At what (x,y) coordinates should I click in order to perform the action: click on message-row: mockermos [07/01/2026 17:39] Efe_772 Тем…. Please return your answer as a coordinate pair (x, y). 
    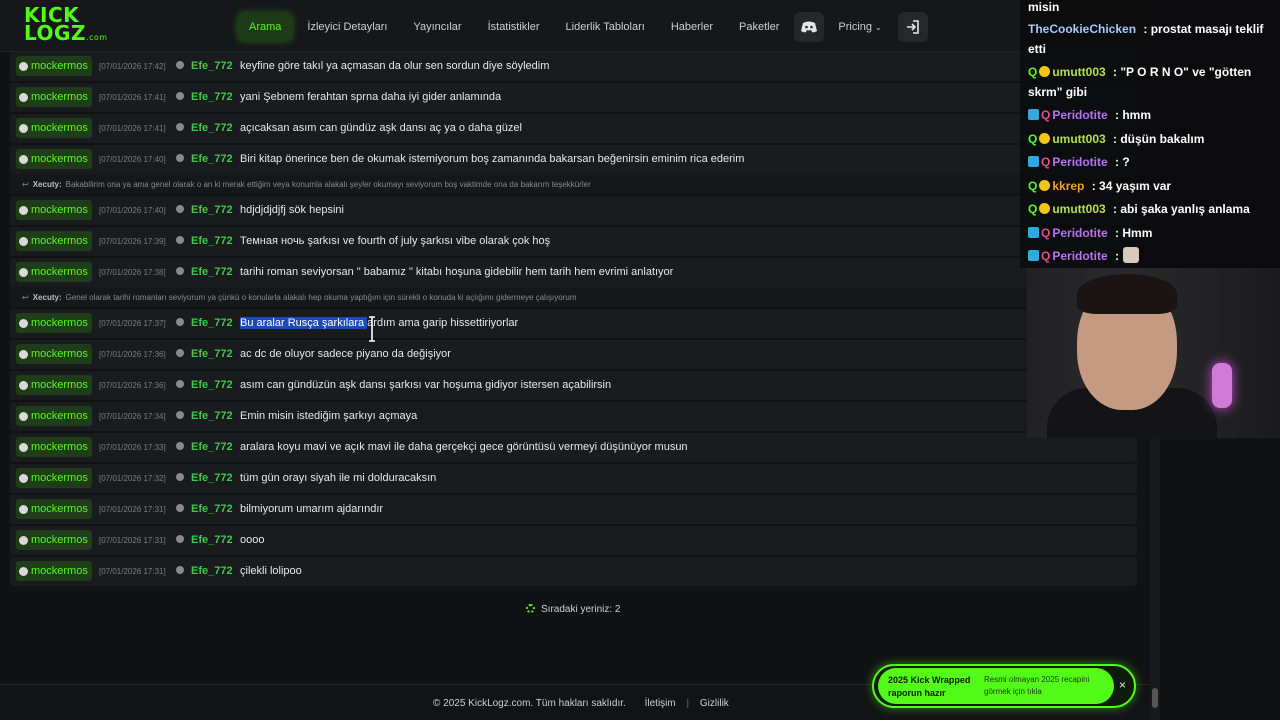
    Looking at the image, I should click on (573, 241).